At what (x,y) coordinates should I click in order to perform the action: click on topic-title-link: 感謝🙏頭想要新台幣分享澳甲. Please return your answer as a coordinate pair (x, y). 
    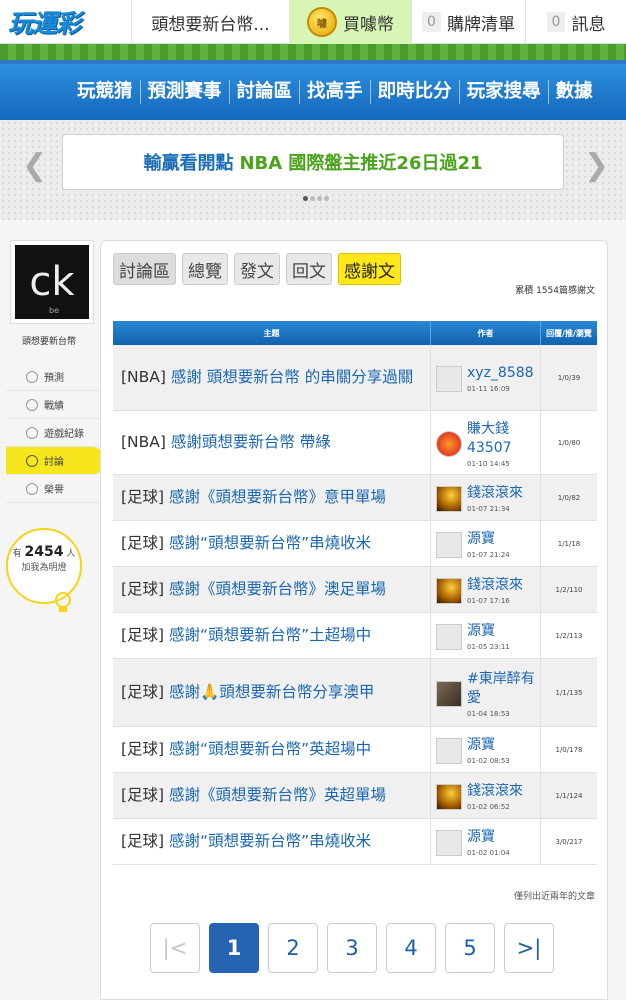
    Looking at the image, I should click on (271, 692).